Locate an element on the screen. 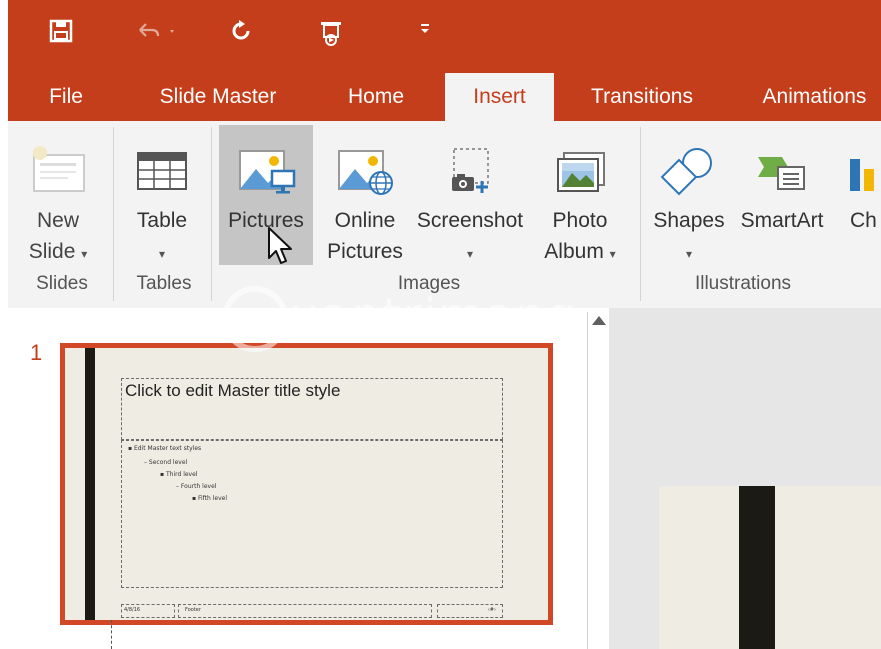 This screenshot has height=649, width=881. footer-placeholder: Footer is located at coordinates (305, 611).